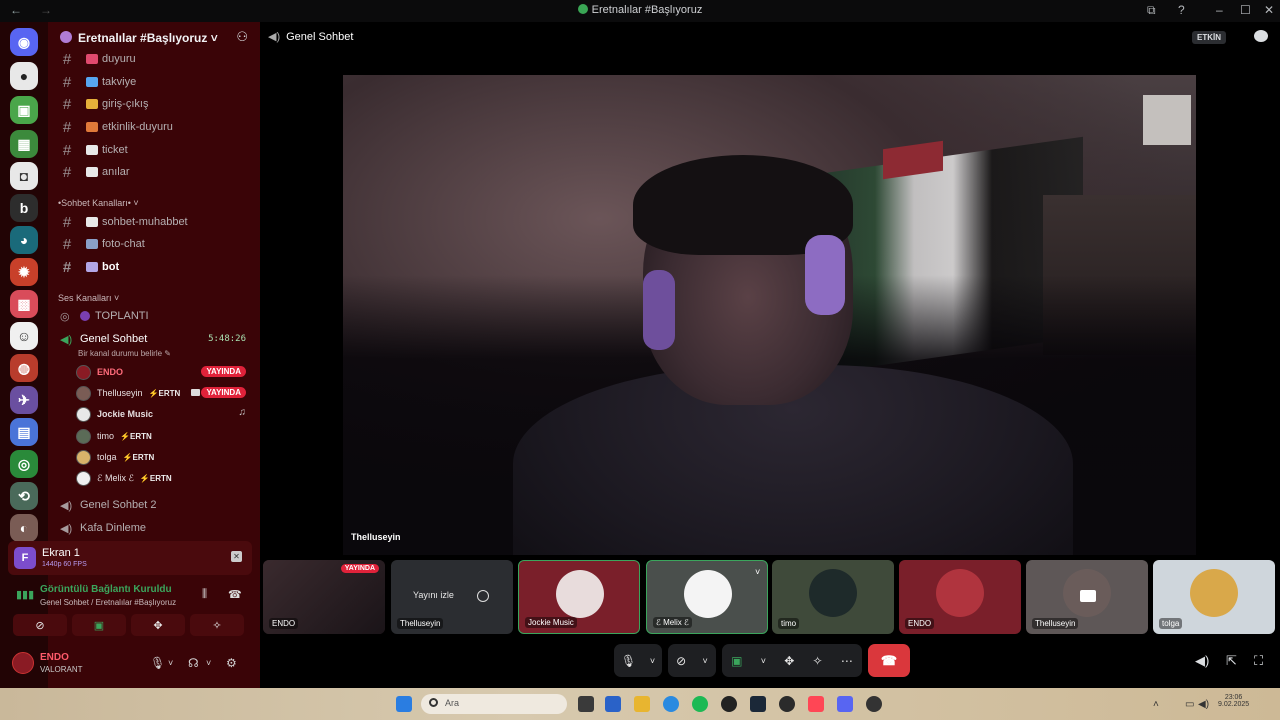  What do you see at coordinates (736, 661) in the screenshot?
I see `screen-share-icon: ▣` at bounding box center [736, 661].